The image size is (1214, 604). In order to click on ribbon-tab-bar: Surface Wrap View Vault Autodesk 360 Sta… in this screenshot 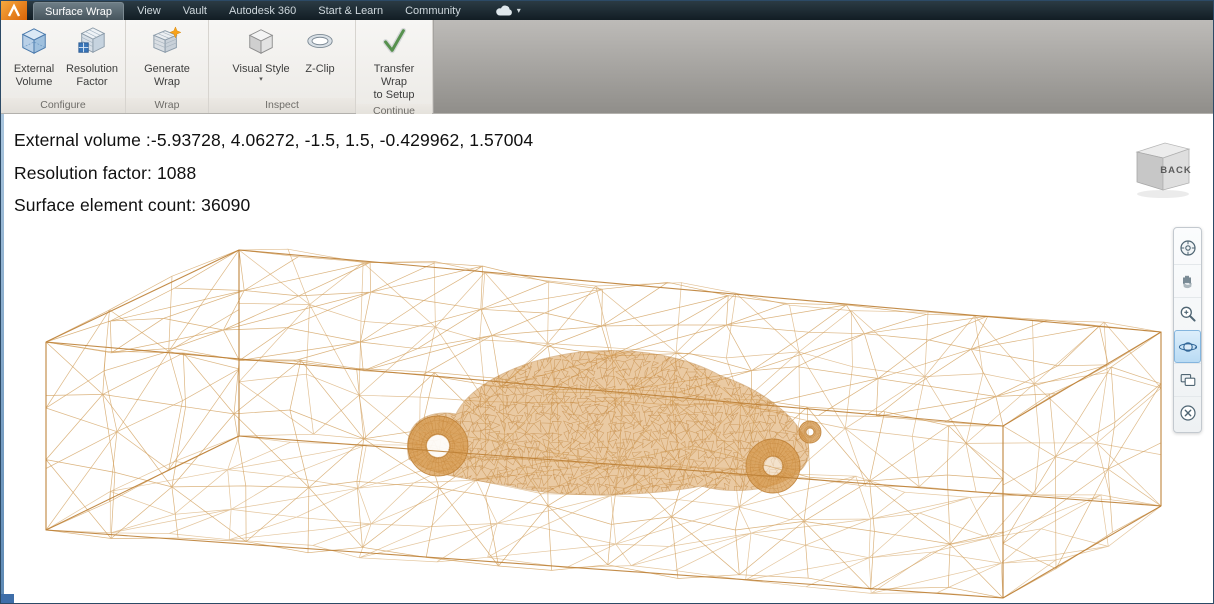, I will do `click(607, 10)`.